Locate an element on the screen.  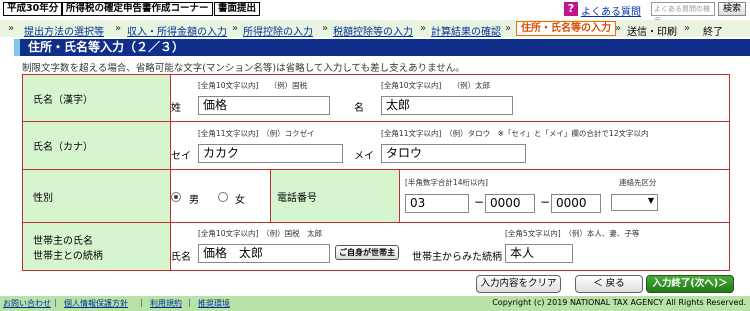
householder-name-input: 価格 太郎 is located at coordinates (264, 253).